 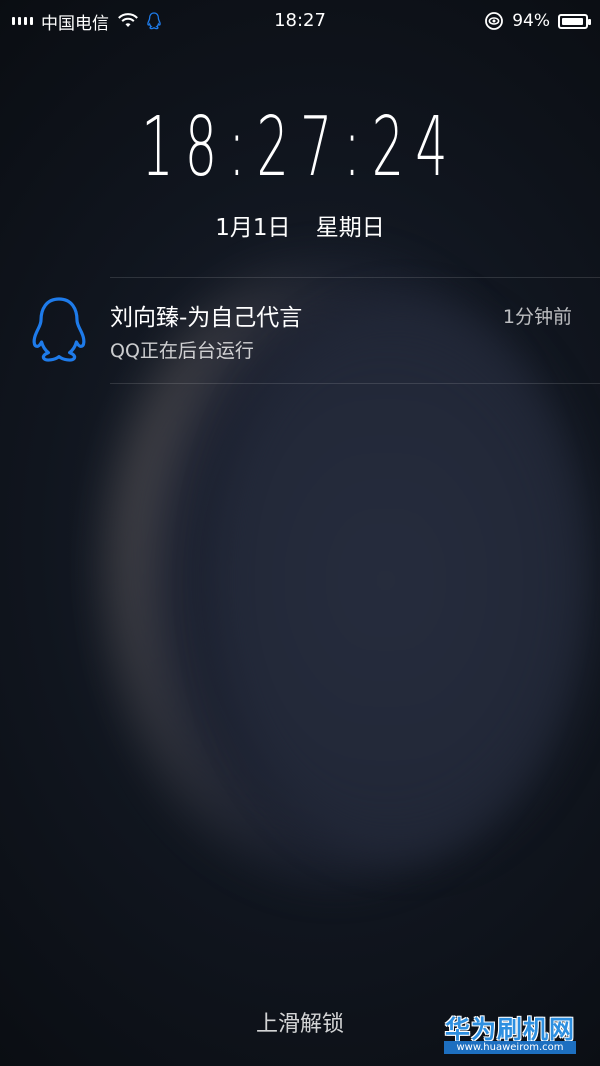 I want to click on status-bar: 中国电信 18:27 94%, so click(x=300, y=21).